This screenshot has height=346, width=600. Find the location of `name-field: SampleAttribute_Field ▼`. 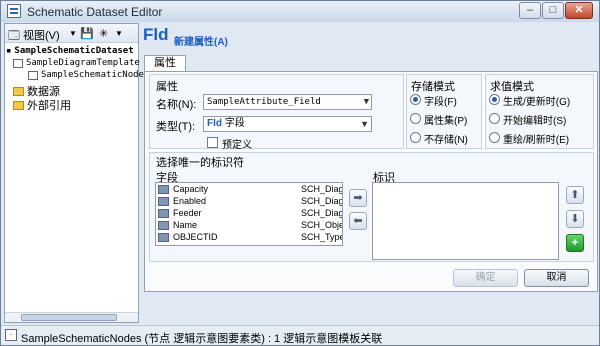

name-field: SampleAttribute_Field ▼ is located at coordinates (287, 102).